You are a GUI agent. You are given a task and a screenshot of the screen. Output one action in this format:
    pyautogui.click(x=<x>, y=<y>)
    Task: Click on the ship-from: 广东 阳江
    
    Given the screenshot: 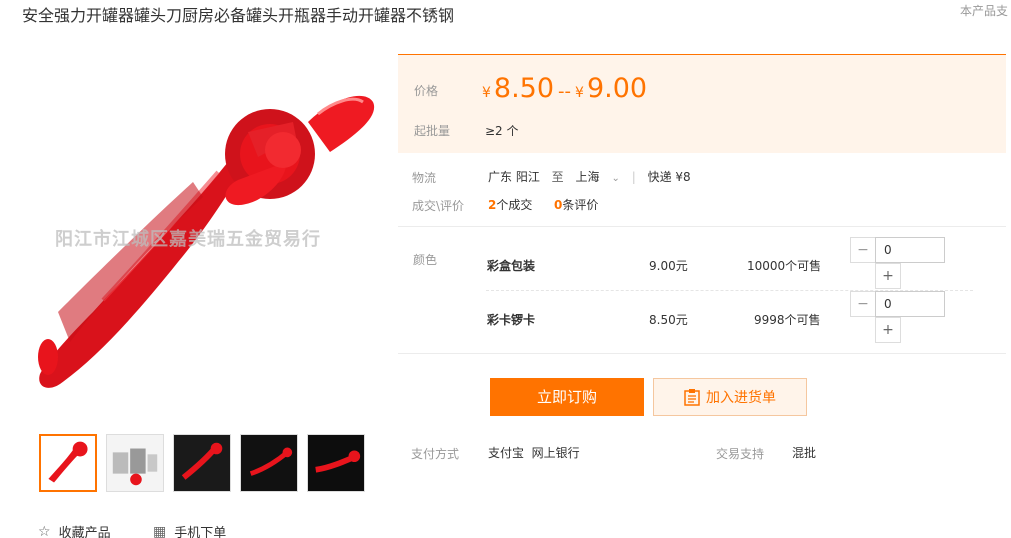 What is the action you would take?
    pyautogui.click(x=514, y=177)
    